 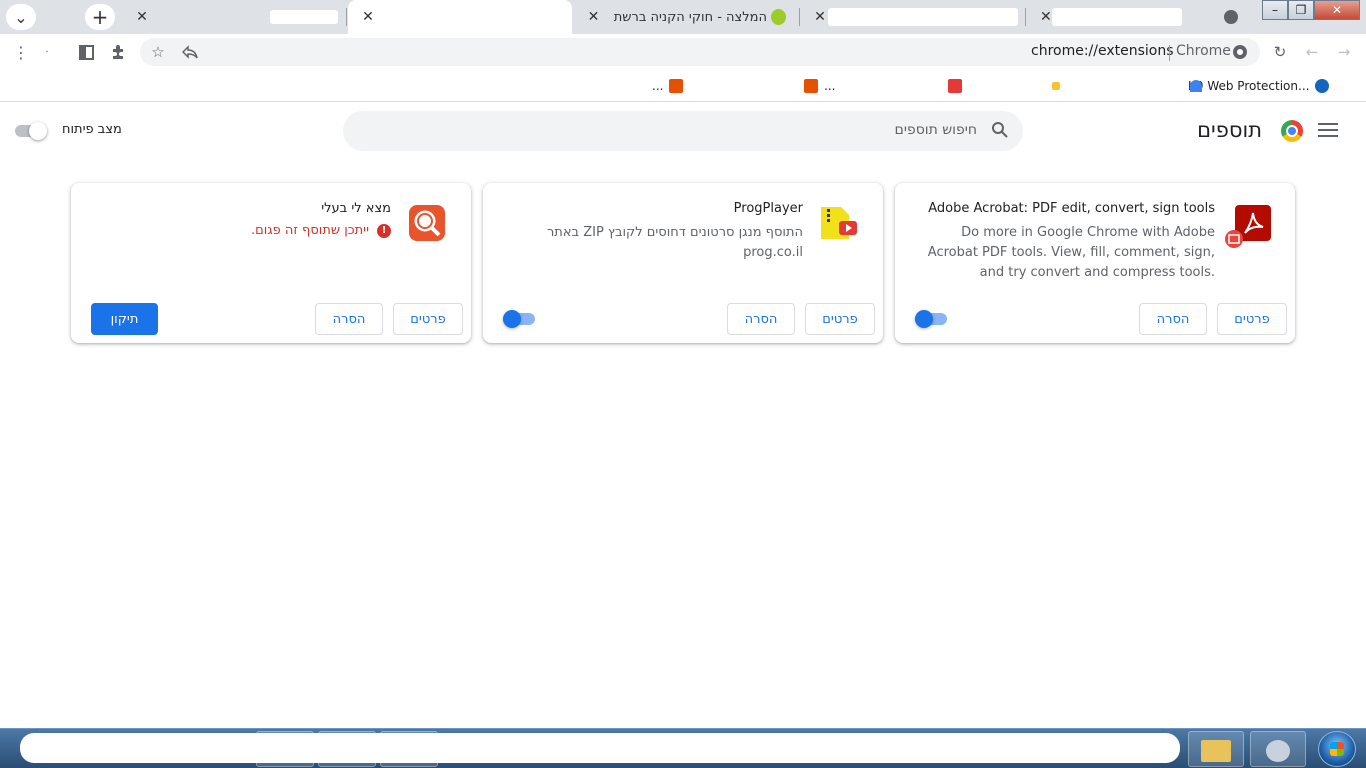 I want to click on omnibox-divider, so click(x=1169, y=53).